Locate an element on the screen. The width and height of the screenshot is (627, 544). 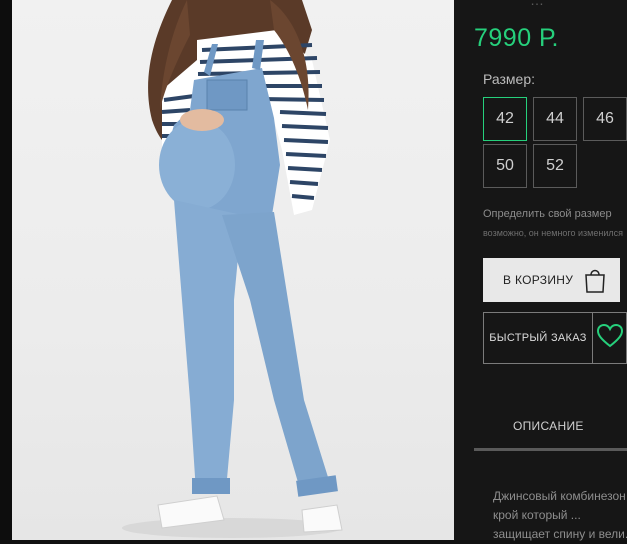
description-line: Джинсовый комбинезон is located at coordinates (559, 496).